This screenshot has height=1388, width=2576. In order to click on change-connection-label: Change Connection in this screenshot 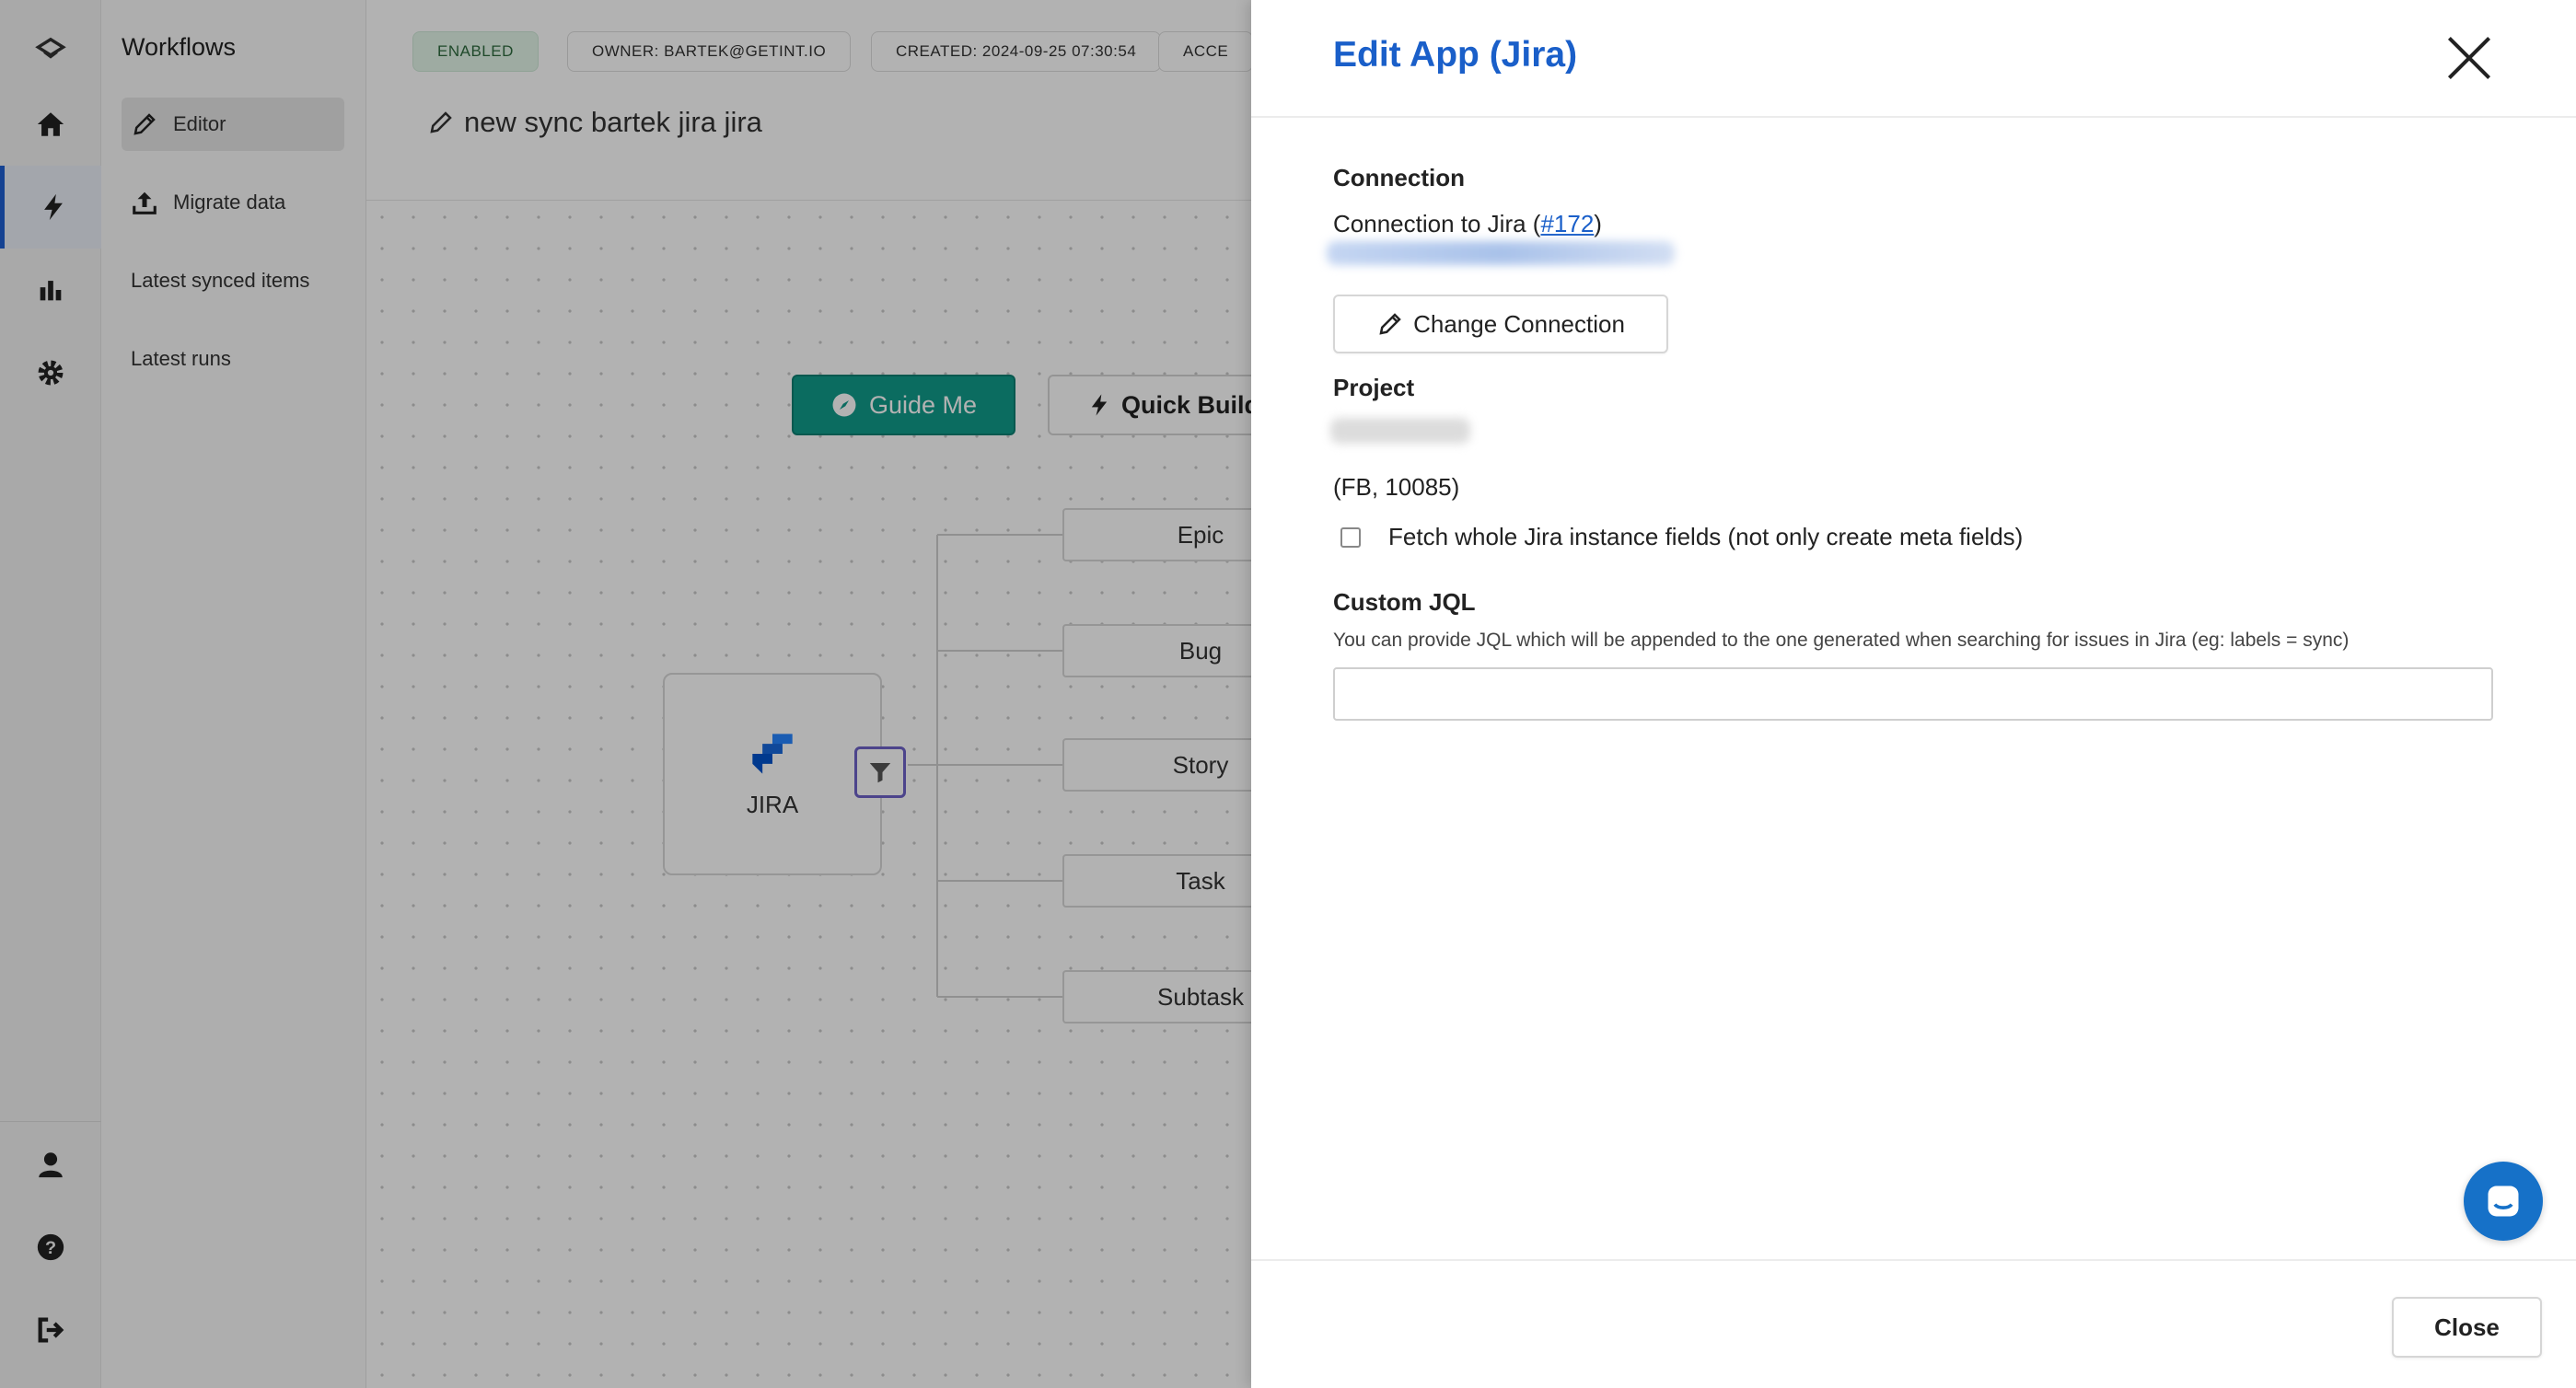, I will do `click(1519, 323)`.